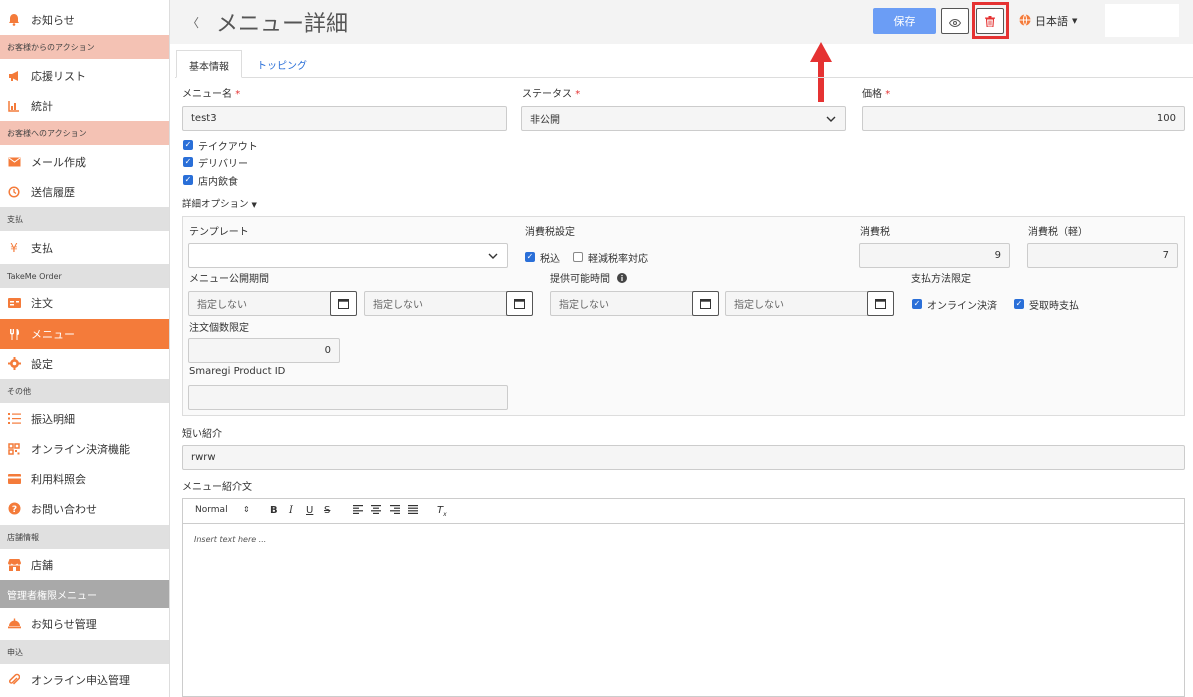  What do you see at coordinates (831, 119) in the screenshot?
I see `chevron-down-icon` at bounding box center [831, 119].